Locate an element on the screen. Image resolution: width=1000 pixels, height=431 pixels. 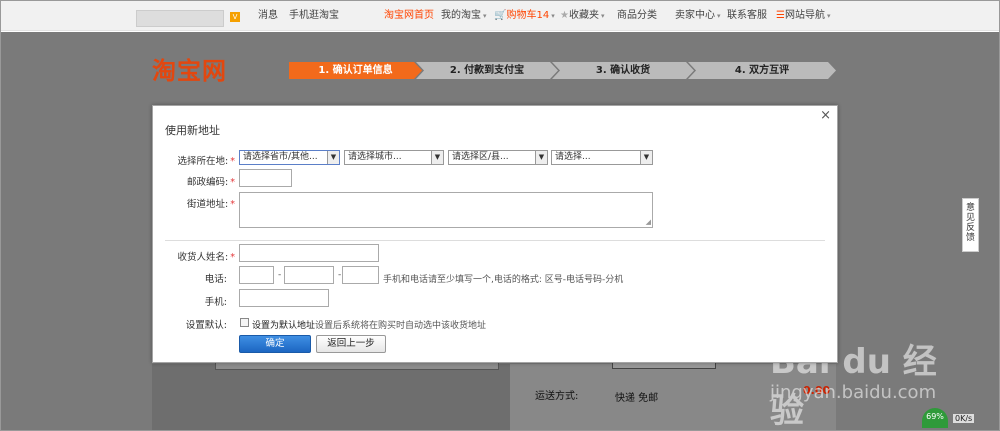
name-label: 收货人姓名: * is located at coordinates (206, 257).